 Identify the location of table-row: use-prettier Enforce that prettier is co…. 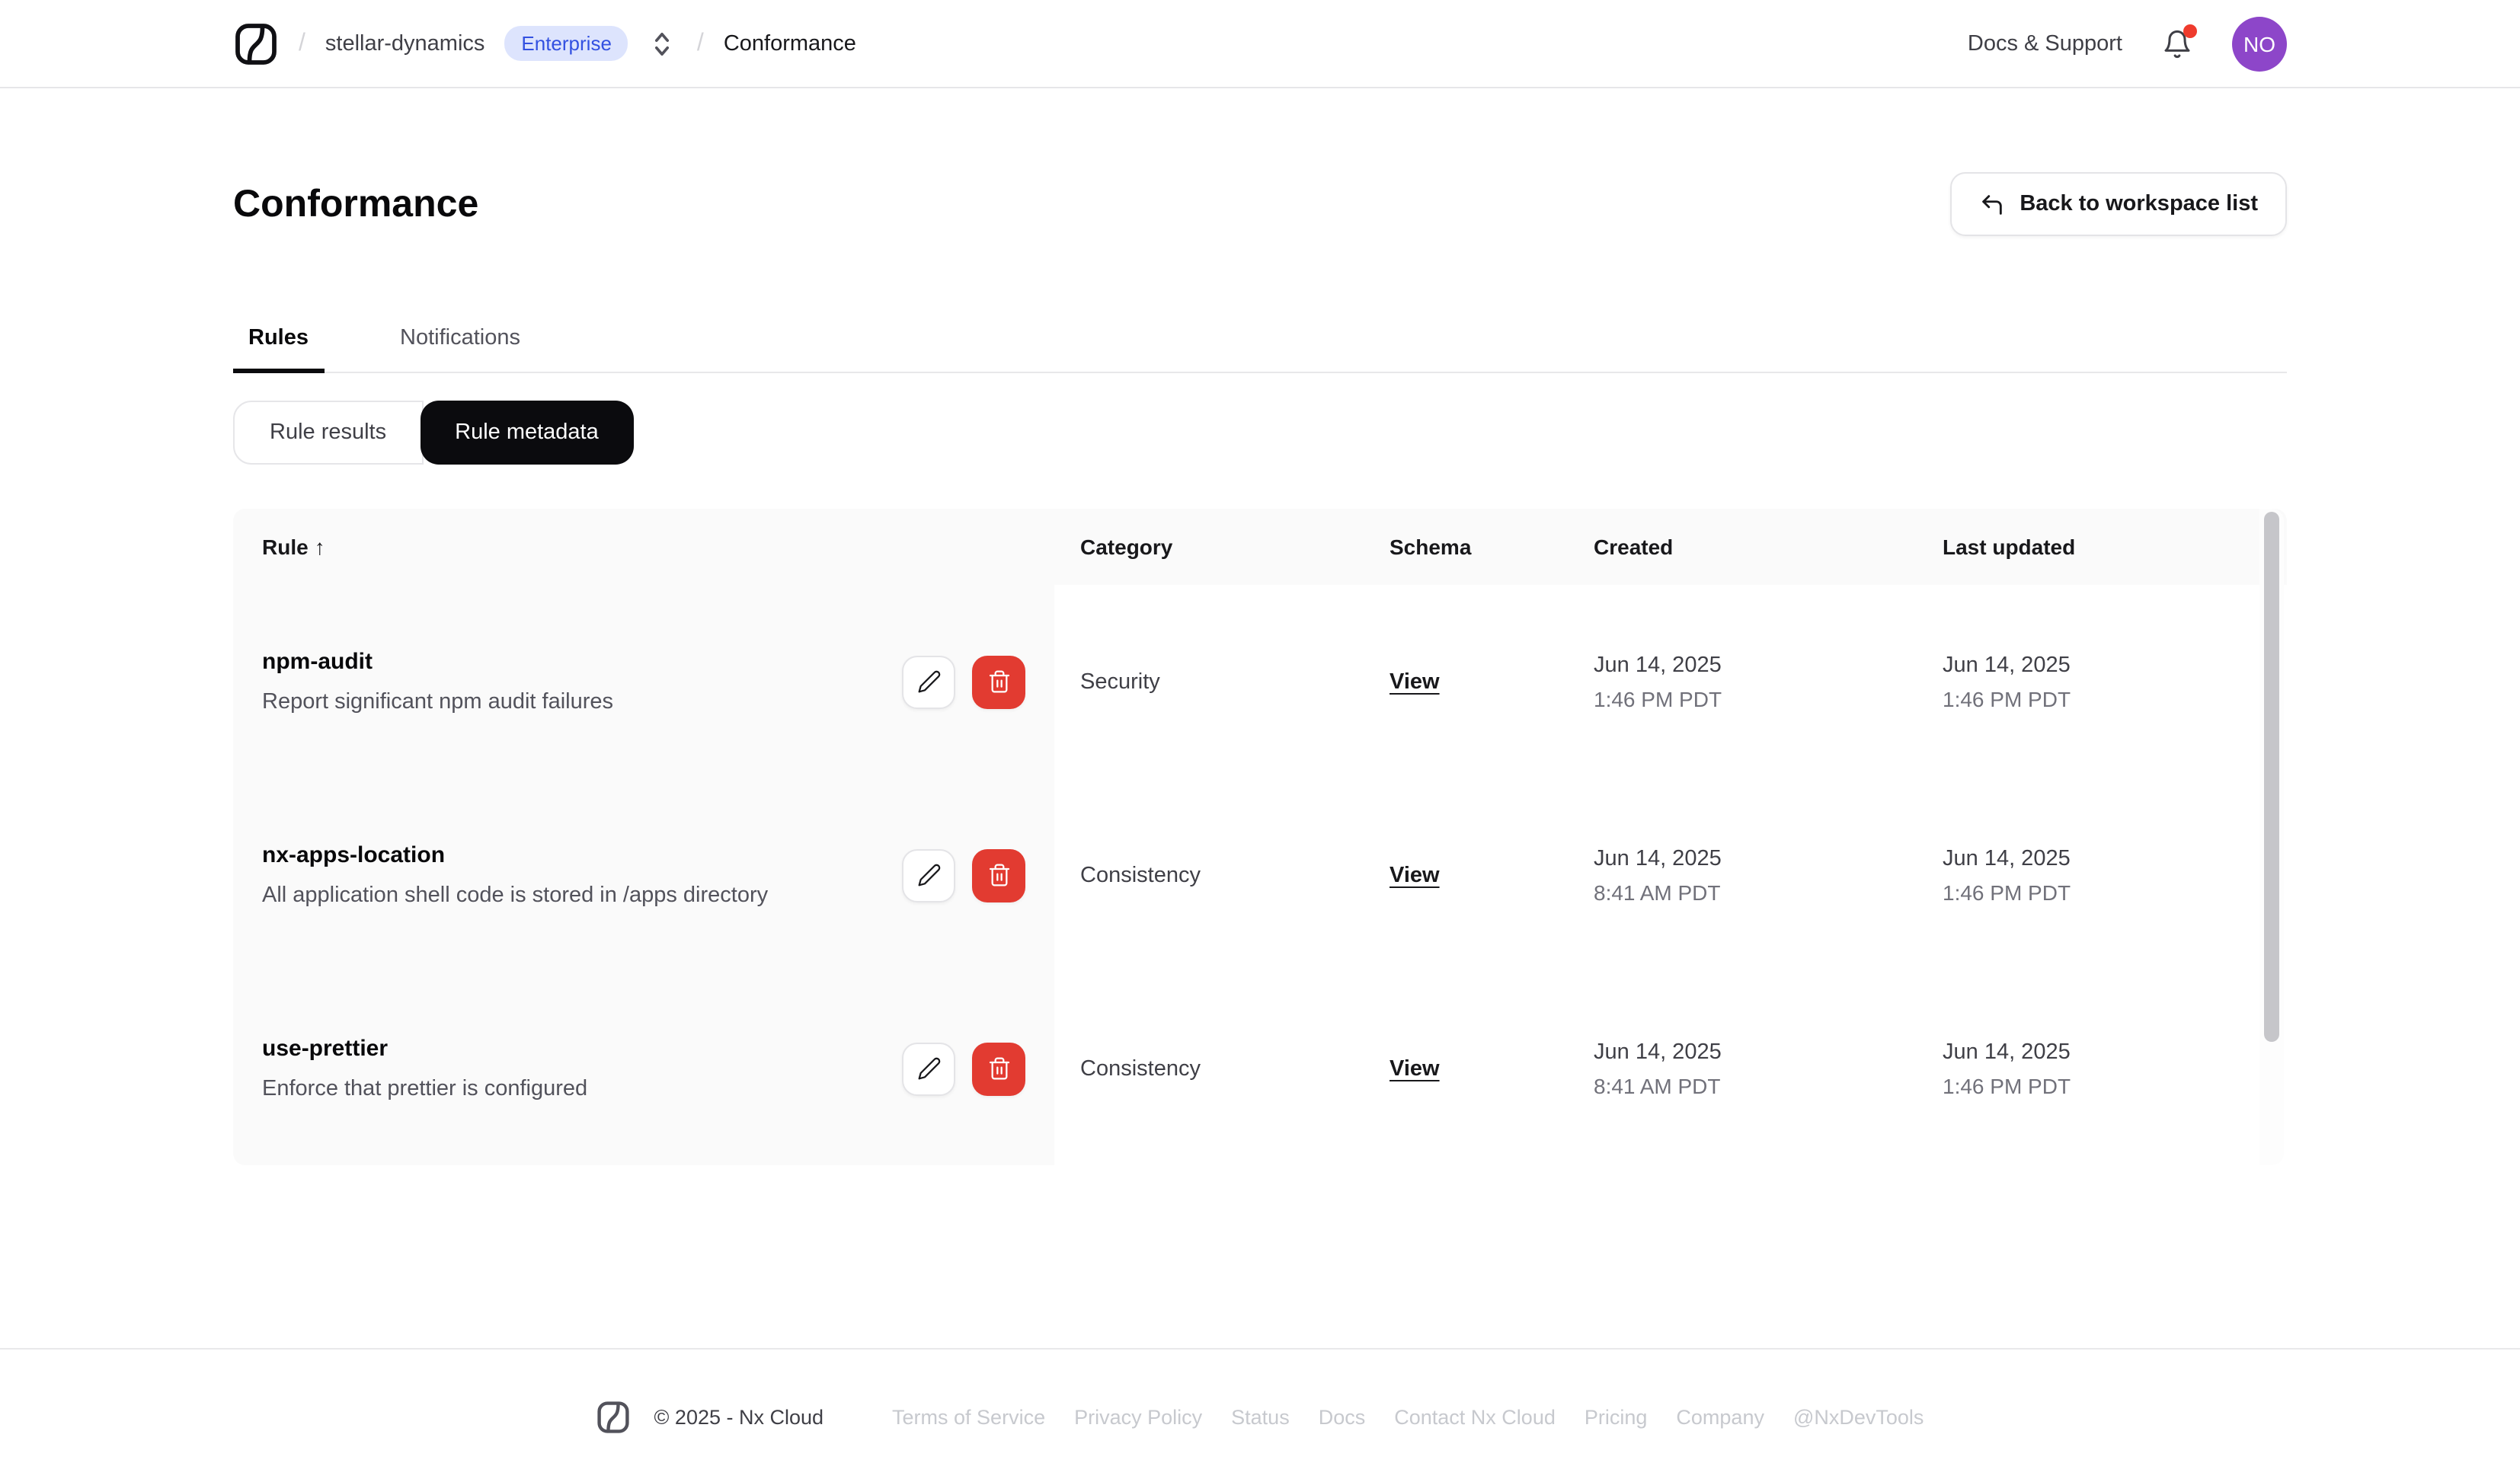
(1260, 1068).